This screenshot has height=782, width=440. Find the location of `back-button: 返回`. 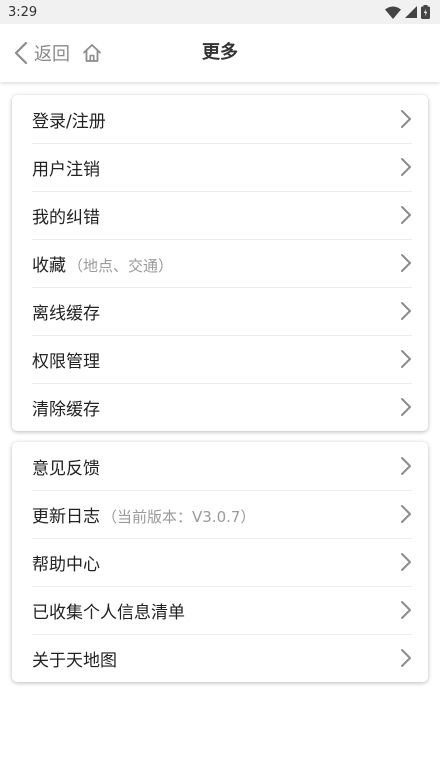

back-button: 返回 is located at coordinates (35, 53).